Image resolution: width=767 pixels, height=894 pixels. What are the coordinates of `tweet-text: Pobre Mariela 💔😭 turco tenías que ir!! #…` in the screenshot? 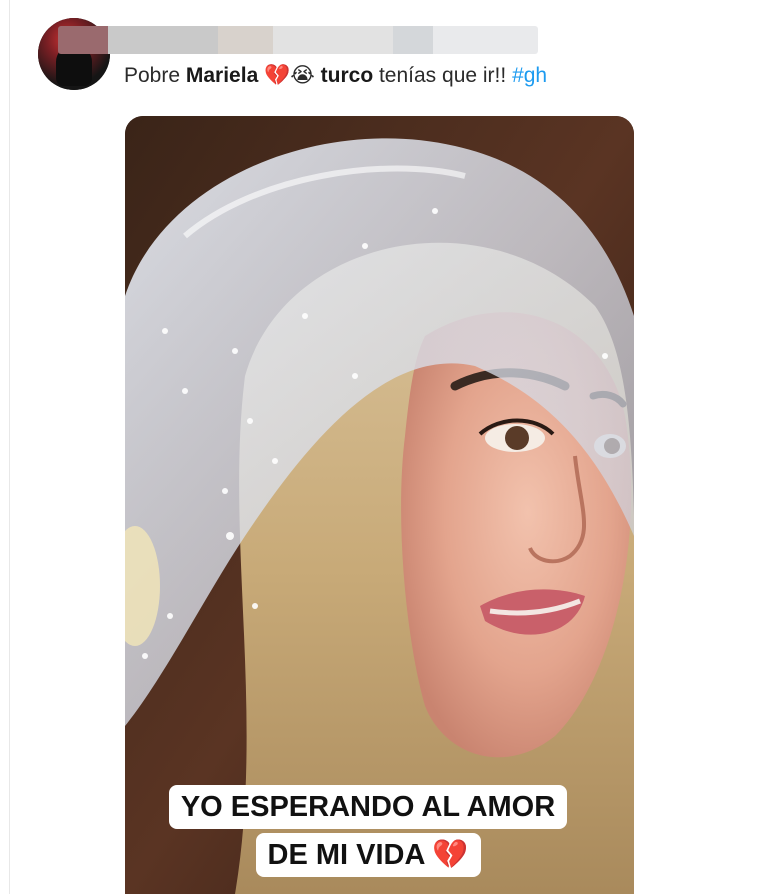 It's located at (335, 76).